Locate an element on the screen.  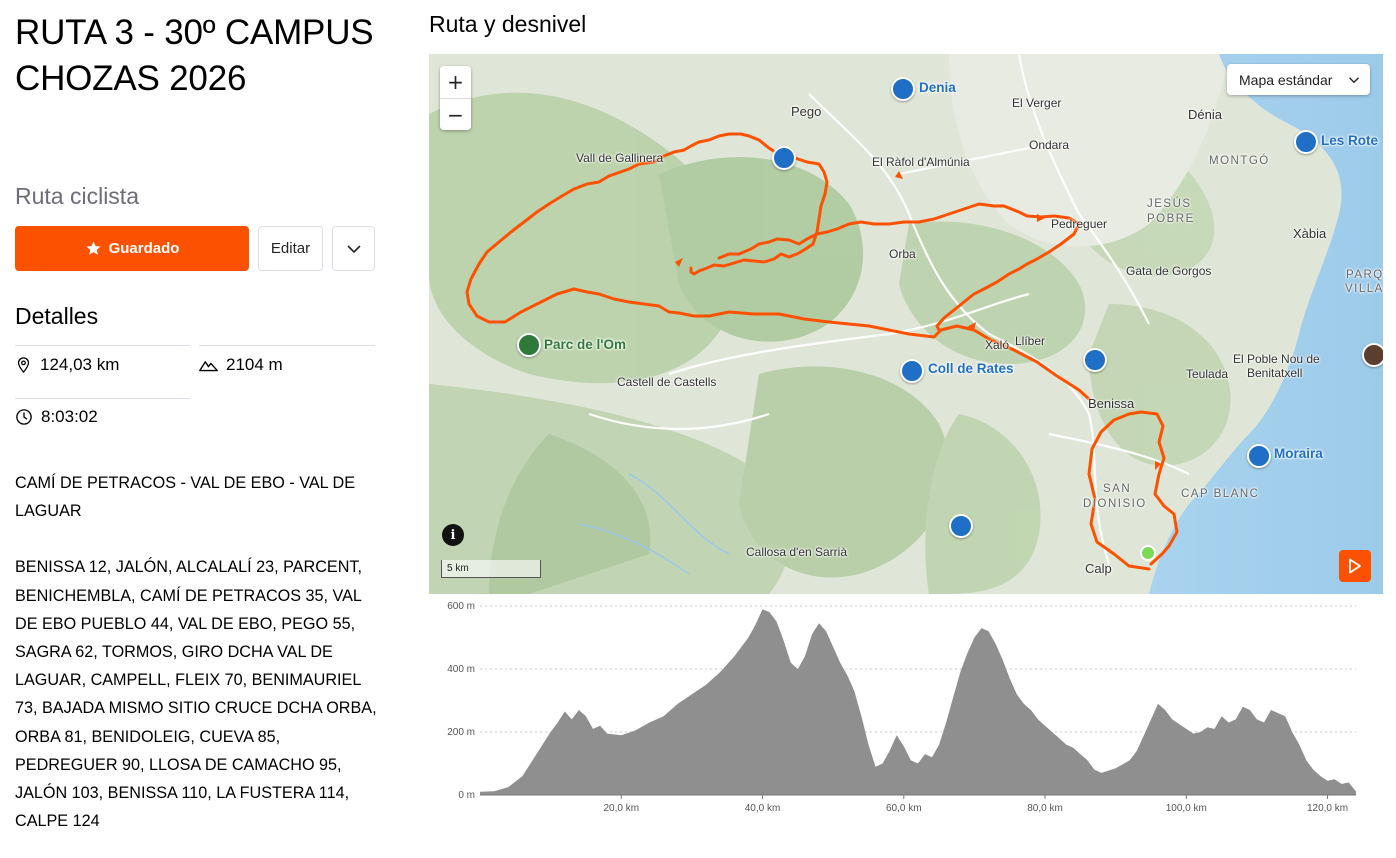
map-label: SAN is located at coordinates (1117, 489).